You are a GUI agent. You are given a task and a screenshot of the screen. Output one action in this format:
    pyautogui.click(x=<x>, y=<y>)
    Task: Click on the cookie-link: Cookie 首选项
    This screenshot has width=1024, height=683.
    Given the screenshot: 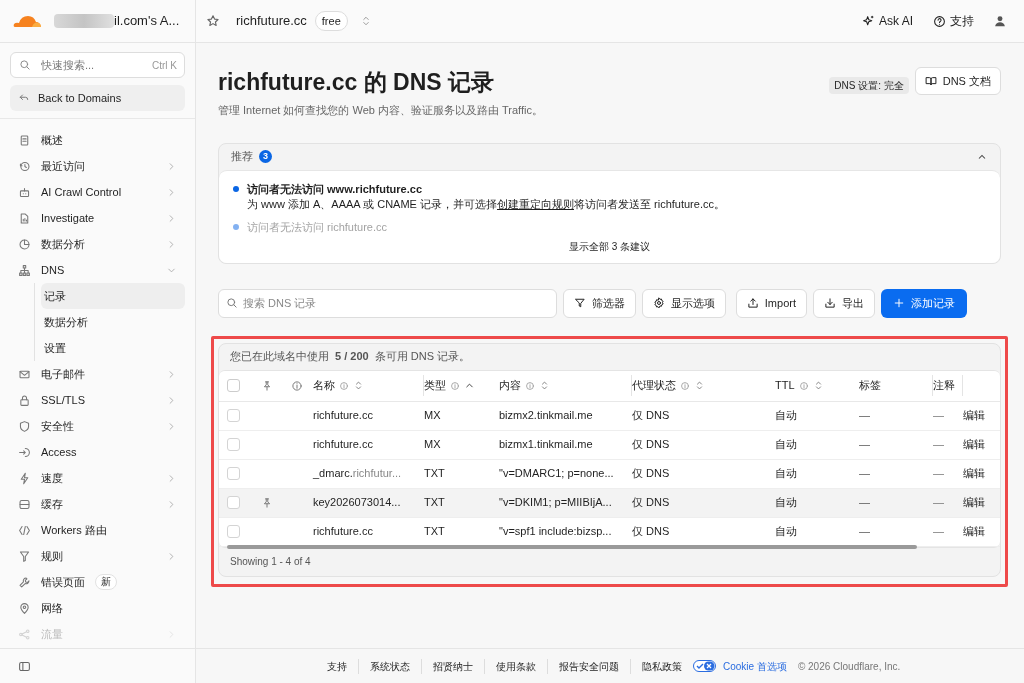 What is the action you would take?
    pyautogui.click(x=755, y=666)
    